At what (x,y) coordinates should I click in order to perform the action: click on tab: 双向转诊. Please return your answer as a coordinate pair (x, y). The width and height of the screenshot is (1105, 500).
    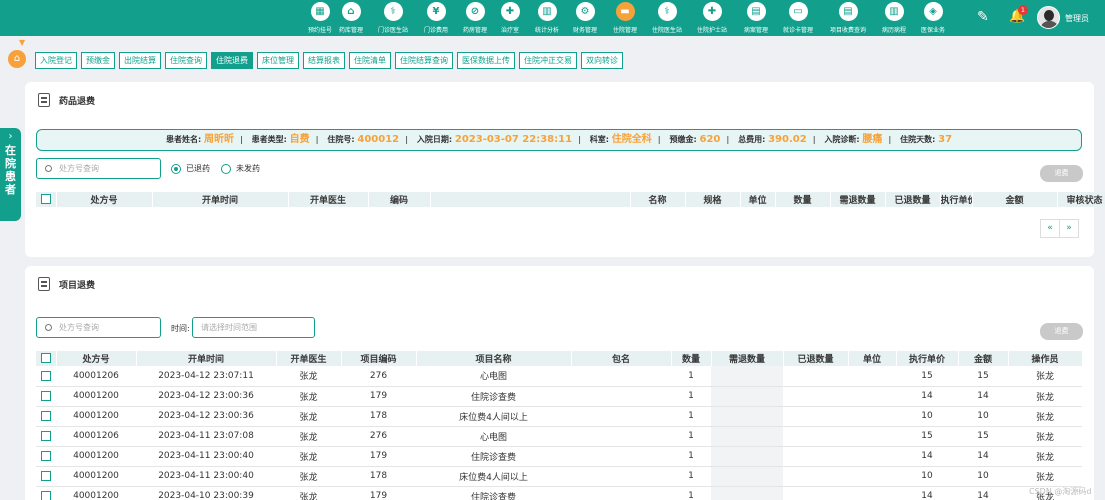
    Looking at the image, I should click on (602, 60).